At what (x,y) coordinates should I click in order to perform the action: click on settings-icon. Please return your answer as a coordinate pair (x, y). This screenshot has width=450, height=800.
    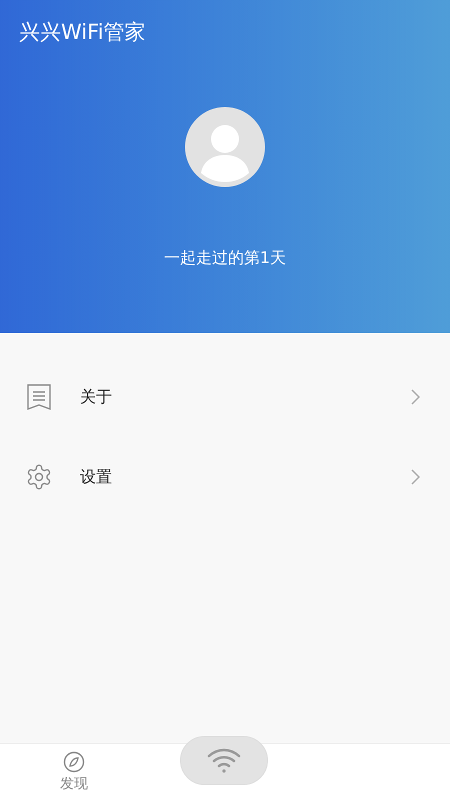
    Looking at the image, I should click on (39, 477).